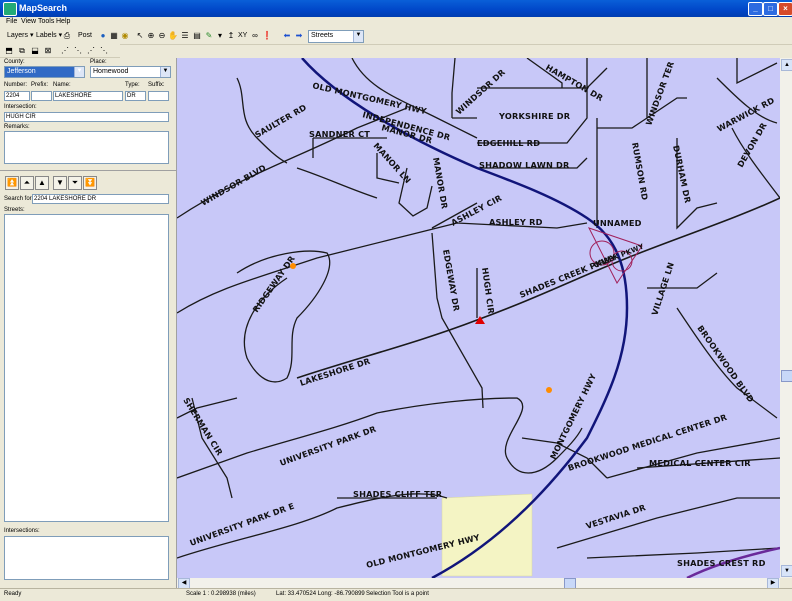 This screenshot has width=792, height=601. Describe the element at coordinates (786, 65) in the screenshot. I see `scroll-up-icon: ▲` at that location.